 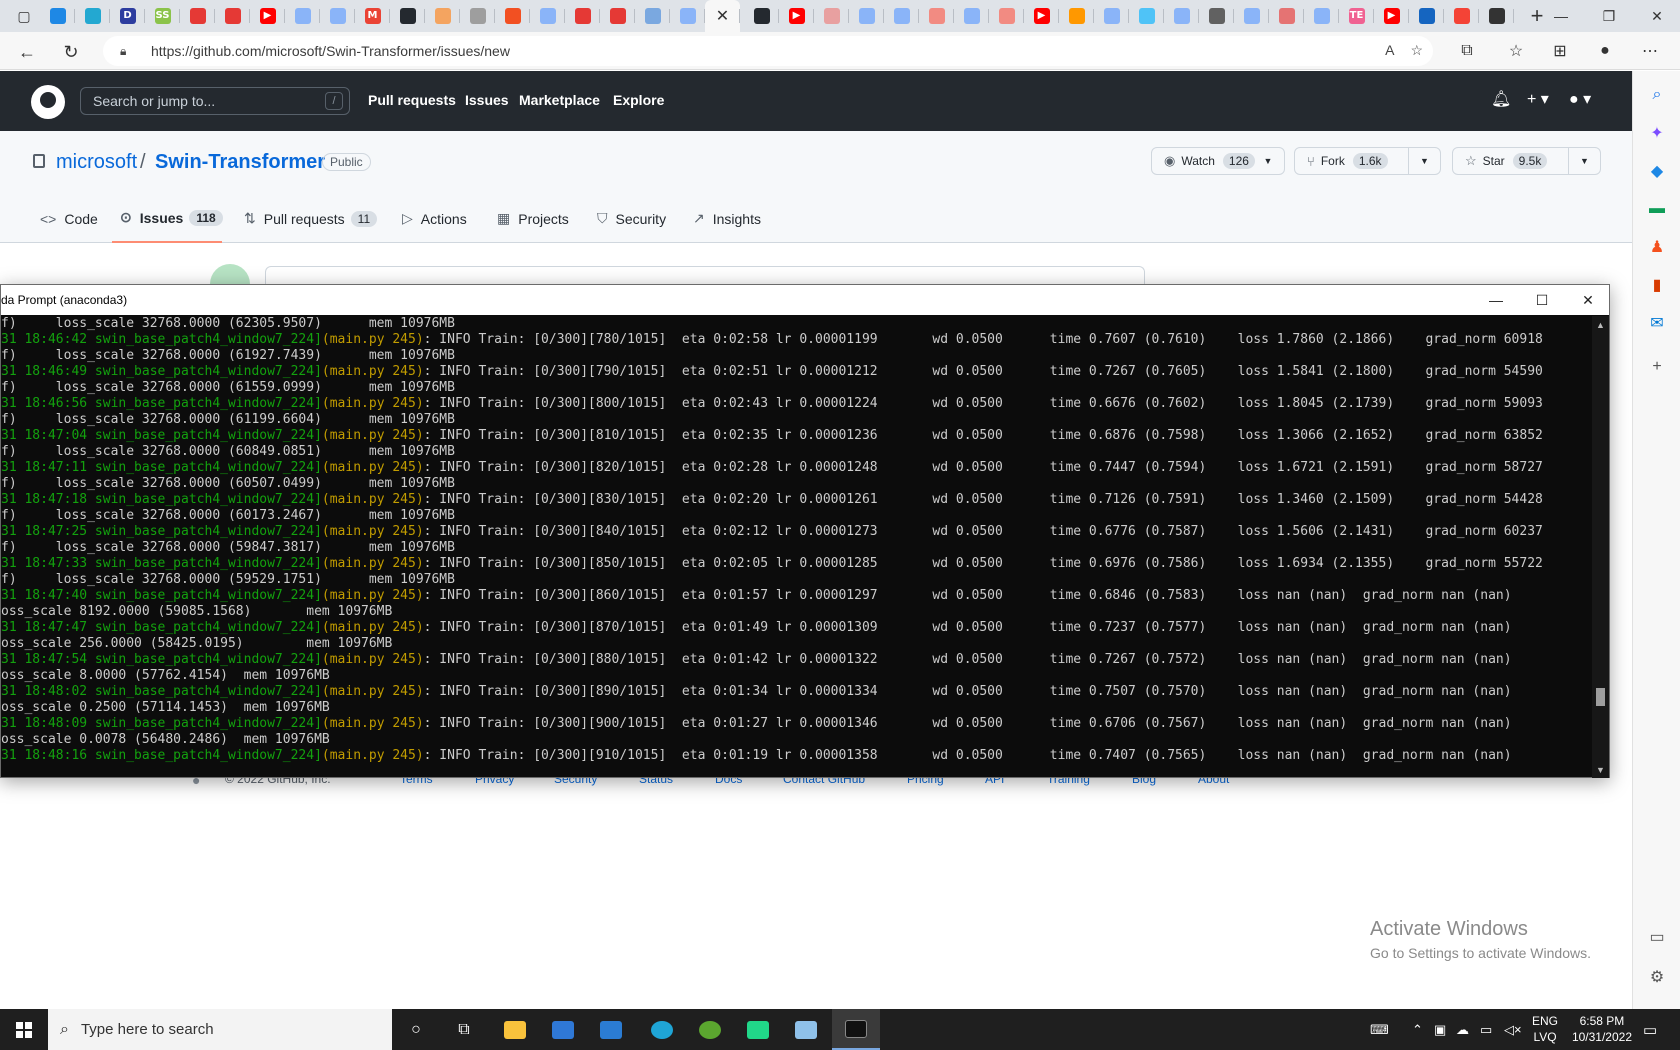 What do you see at coordinates (220, 1029) in the screenshot?
I see `taskbar-search-box: ⌕ Type here to search` at bounding box center [220, 1029].